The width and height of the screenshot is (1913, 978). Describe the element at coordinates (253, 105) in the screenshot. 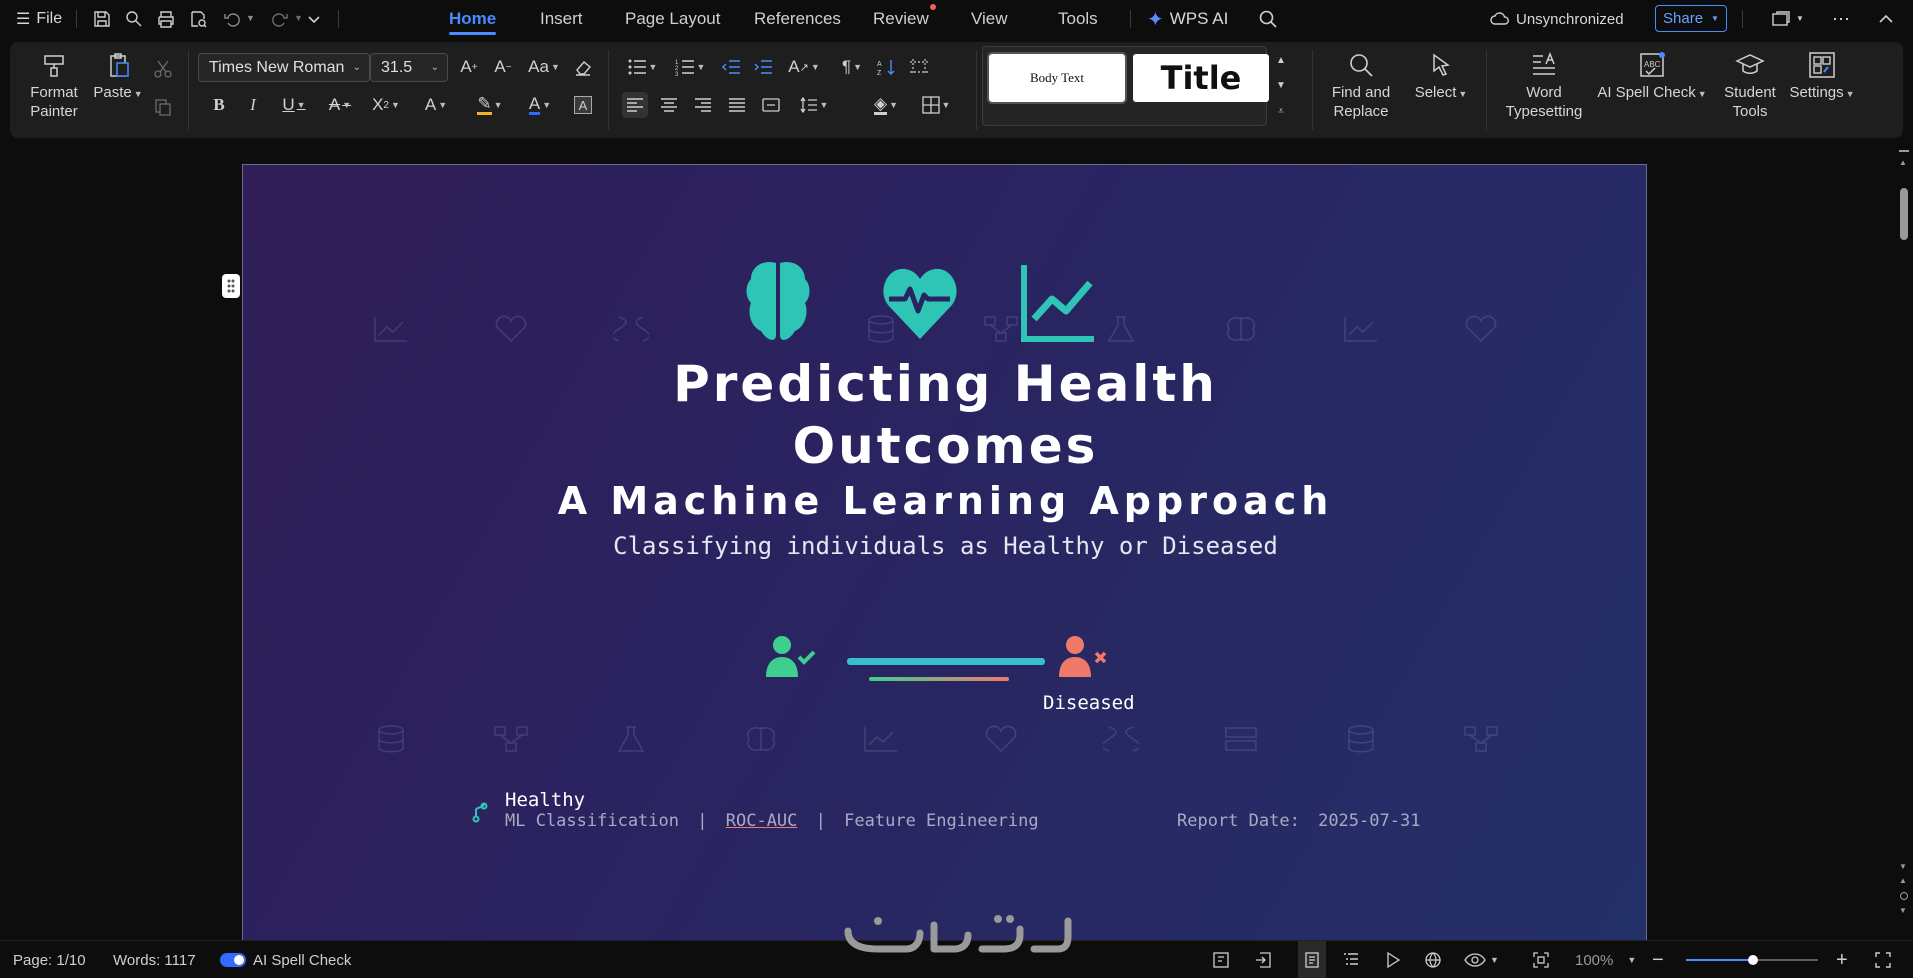

I see `italic-icon: I` at that location.